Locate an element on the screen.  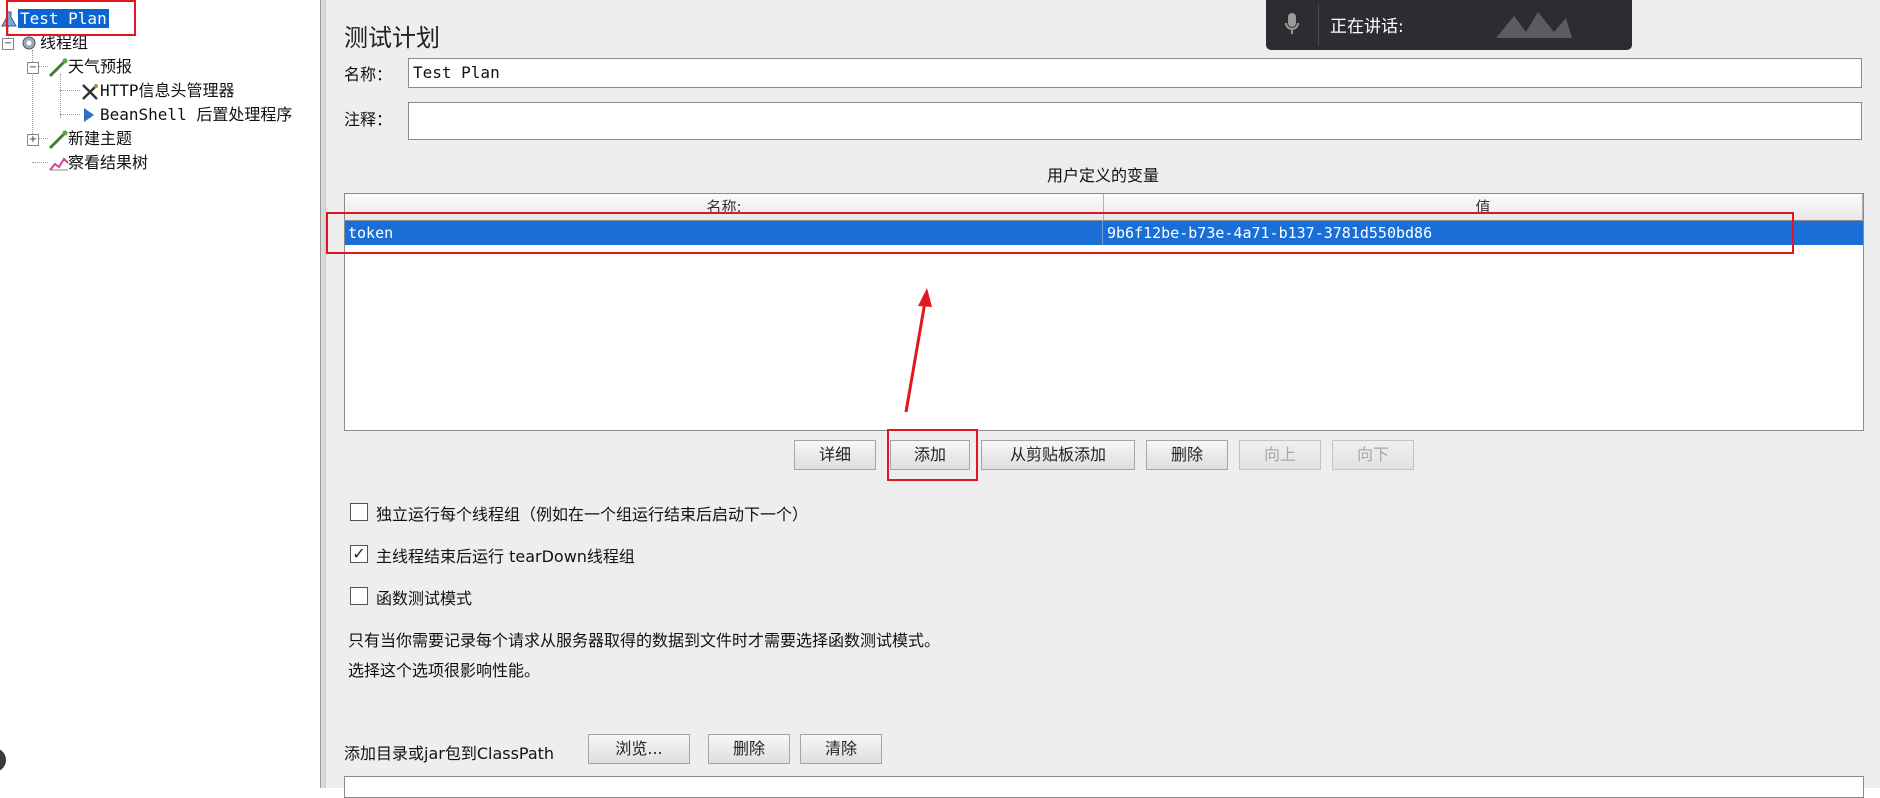
tree-item-label: 察看结果树 is located at coordinates (108, 162).